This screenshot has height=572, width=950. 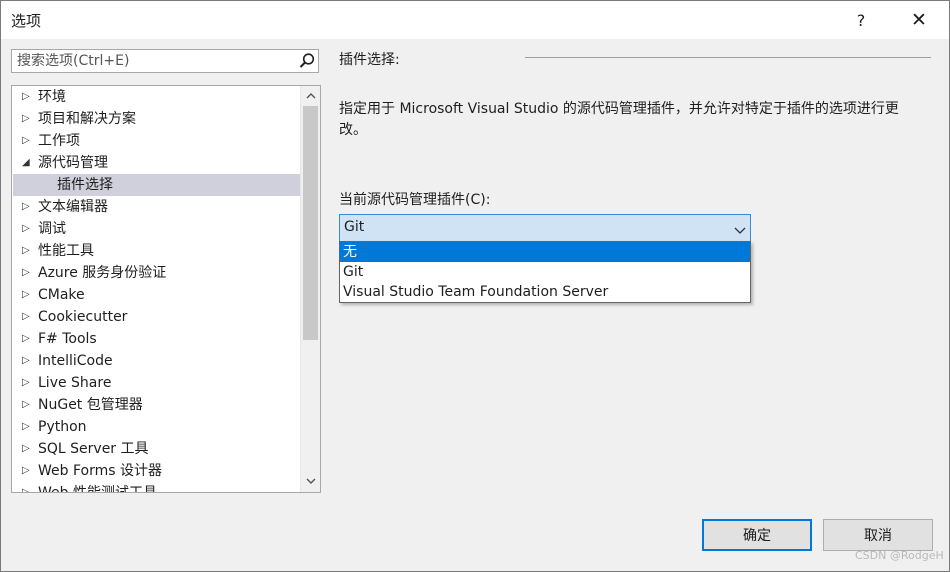 What do you see at coordinates (59, 141) in the screenshot?
I see `tree-item-label: 工作项` at bounding box center [59, 141].